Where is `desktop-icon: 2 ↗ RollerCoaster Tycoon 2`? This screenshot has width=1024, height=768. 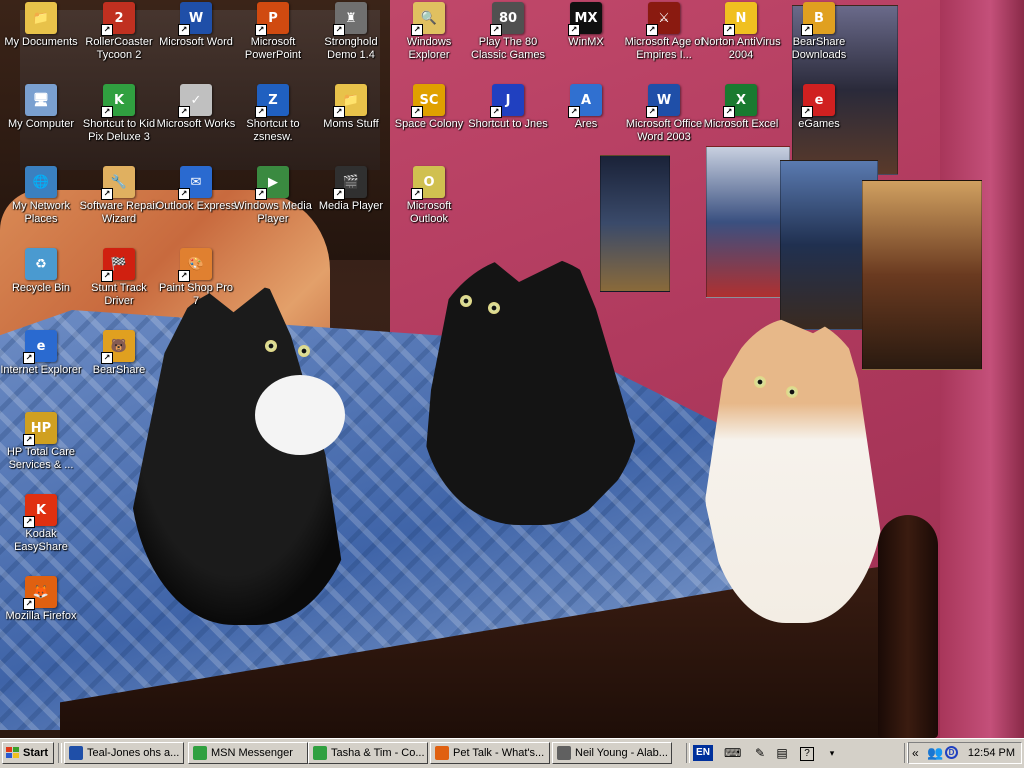
desktop-icon: 2 ↗ RollerCoaster Tycoon 2 is located at coordinates (119, 32).